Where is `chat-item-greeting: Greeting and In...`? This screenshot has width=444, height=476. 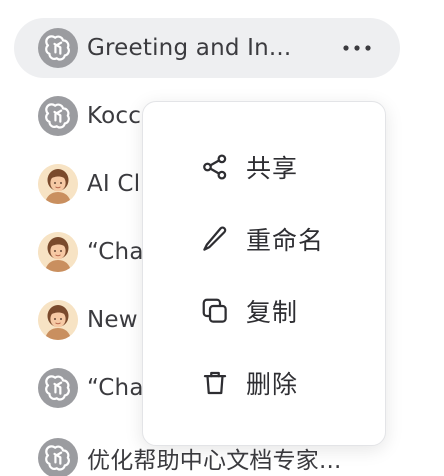 chat-item-greeting: Greeting and In... is located at coordinates (207, 48).